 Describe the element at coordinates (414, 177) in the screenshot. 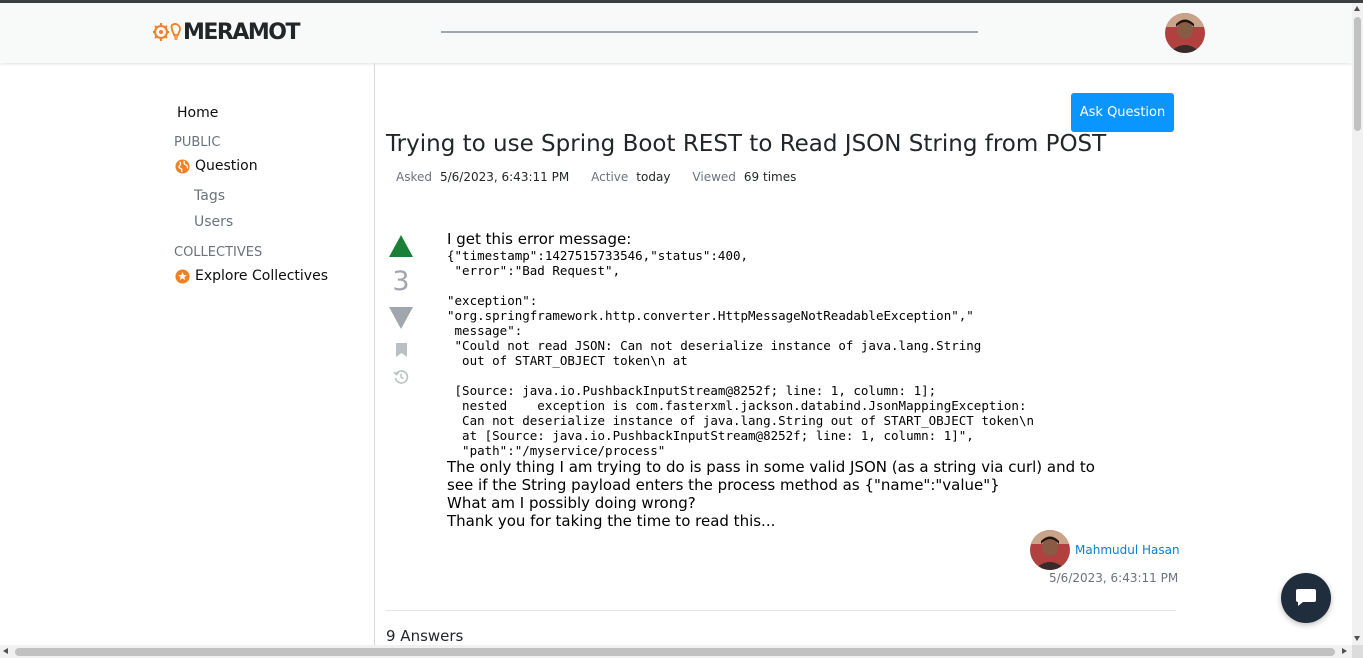

I see `asked-label: Asked` at that location.